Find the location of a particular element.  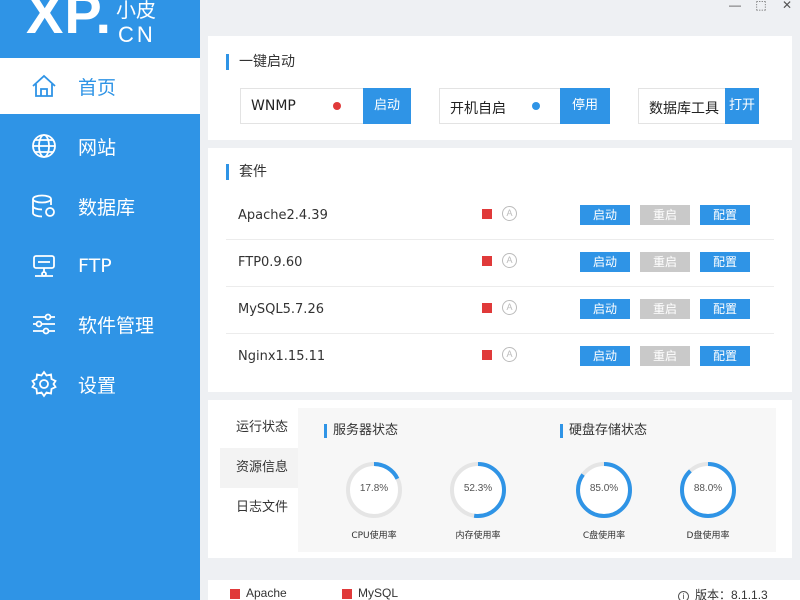

home-icon is located at coordinates (44, 86).